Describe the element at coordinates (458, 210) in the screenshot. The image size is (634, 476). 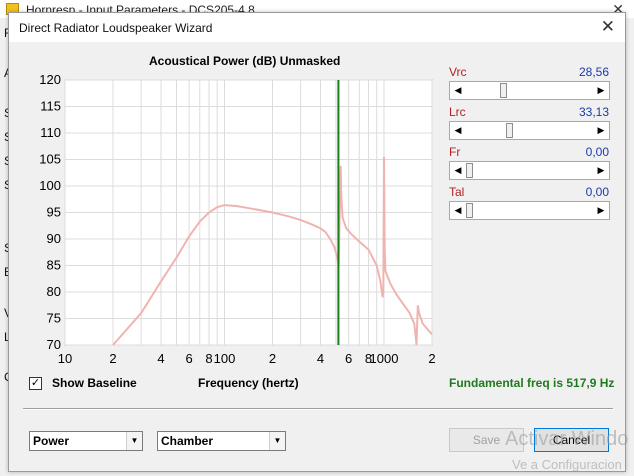
I see `tal-slider-left-arrow-icon: ◀` at that location.